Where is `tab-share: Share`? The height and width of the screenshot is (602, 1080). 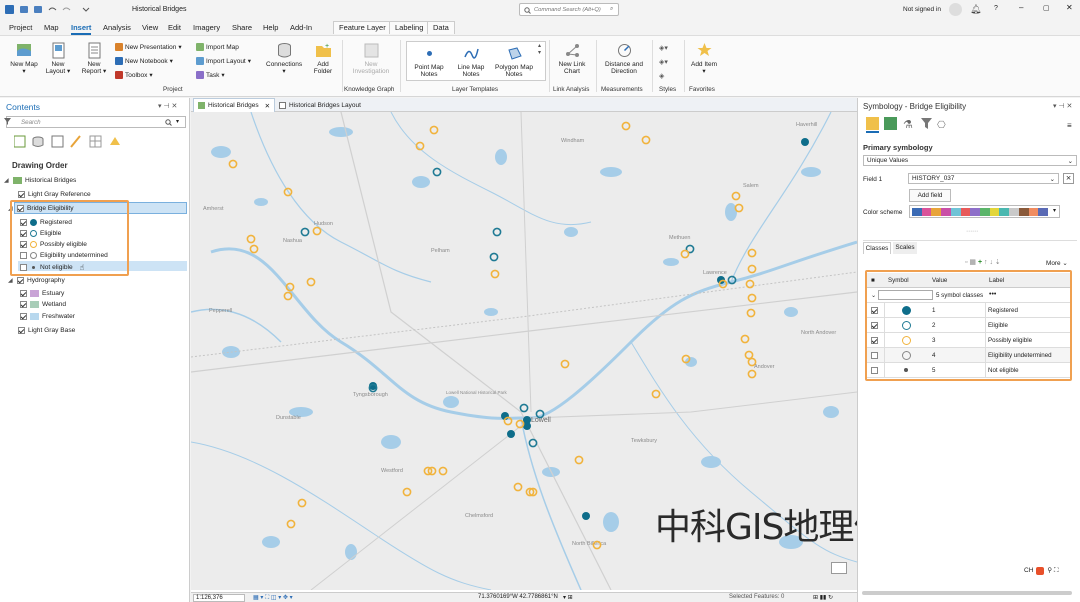
tab-share: Share is located at coordinates (242, 27).